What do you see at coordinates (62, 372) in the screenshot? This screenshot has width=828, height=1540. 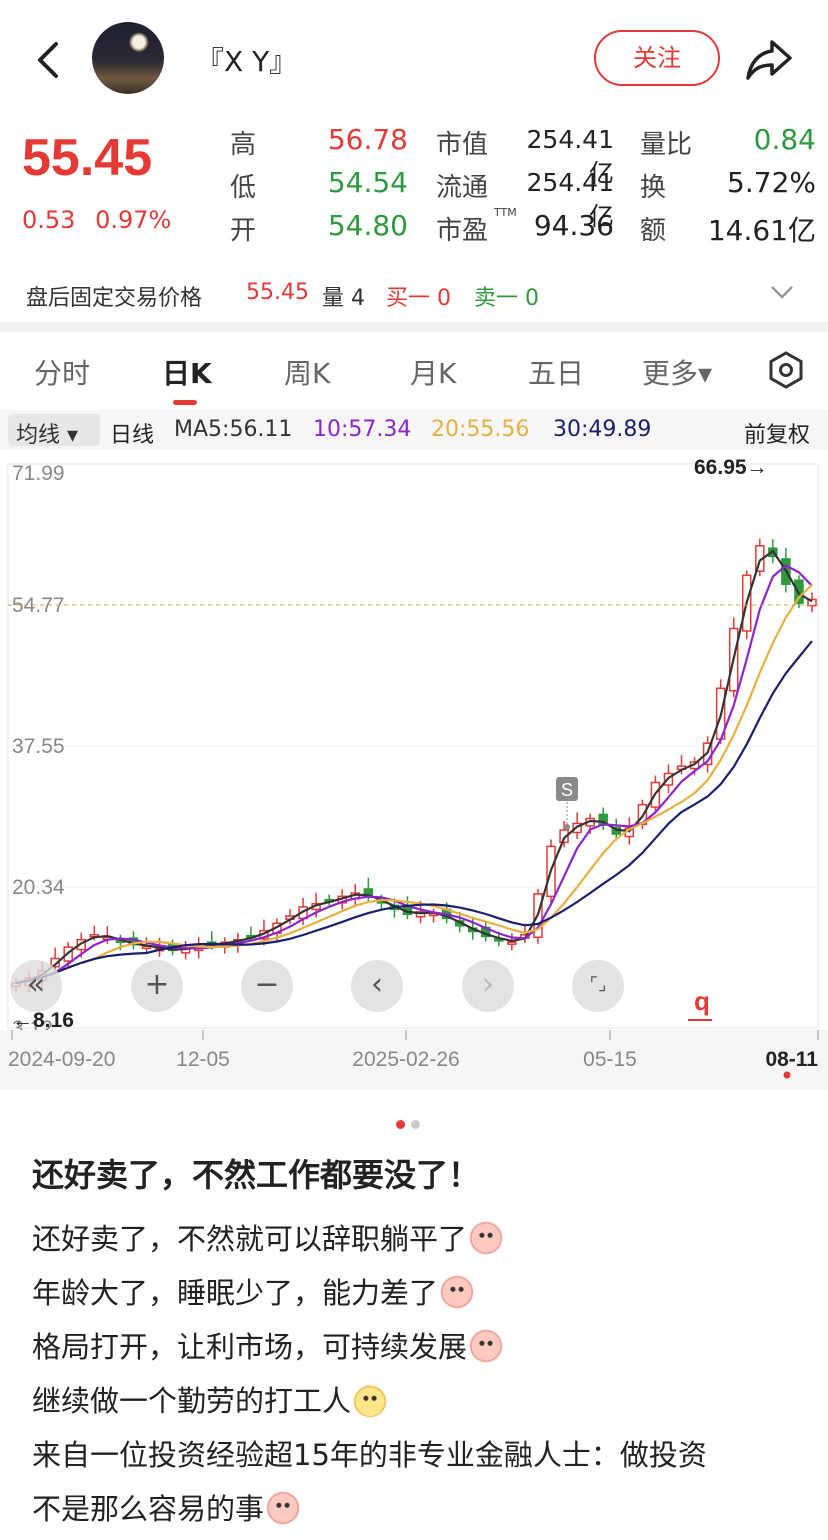 I see `tab-intraday: 分时` at bounding box center [62, 372].